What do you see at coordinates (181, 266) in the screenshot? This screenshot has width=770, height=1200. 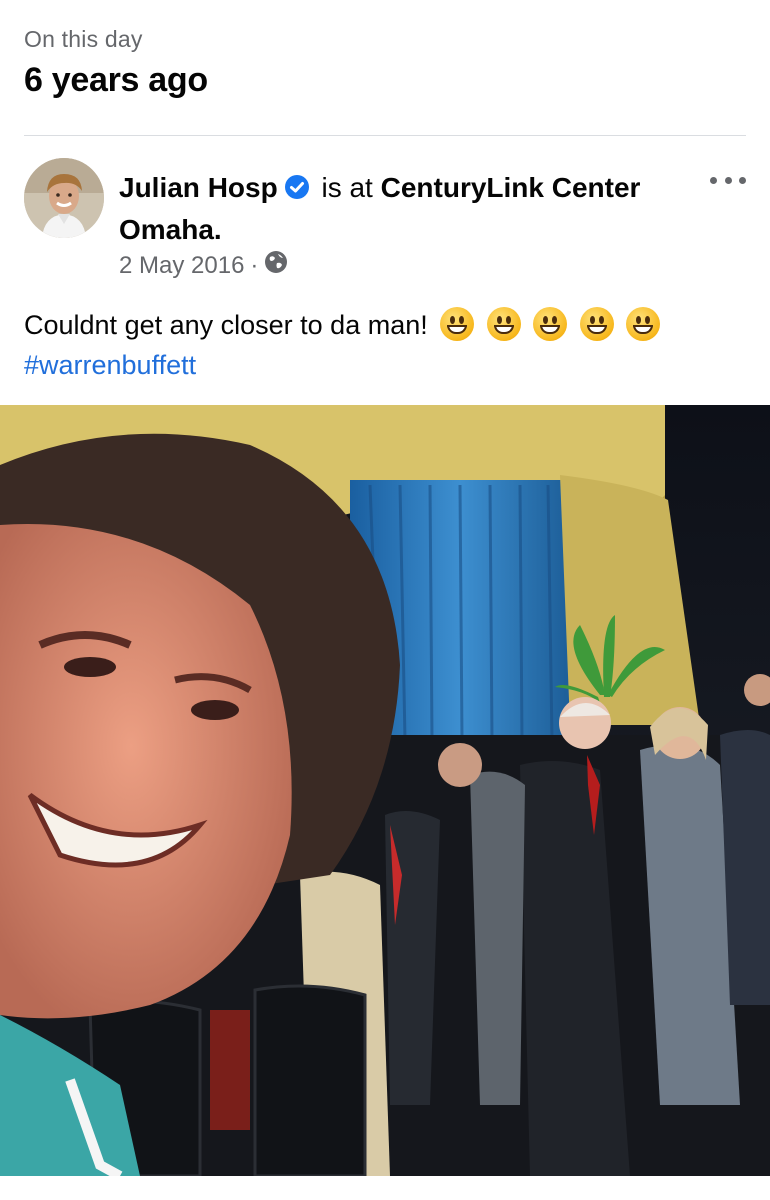 I see `post-date: 2 May 2016` at bounding box center [181, 266].